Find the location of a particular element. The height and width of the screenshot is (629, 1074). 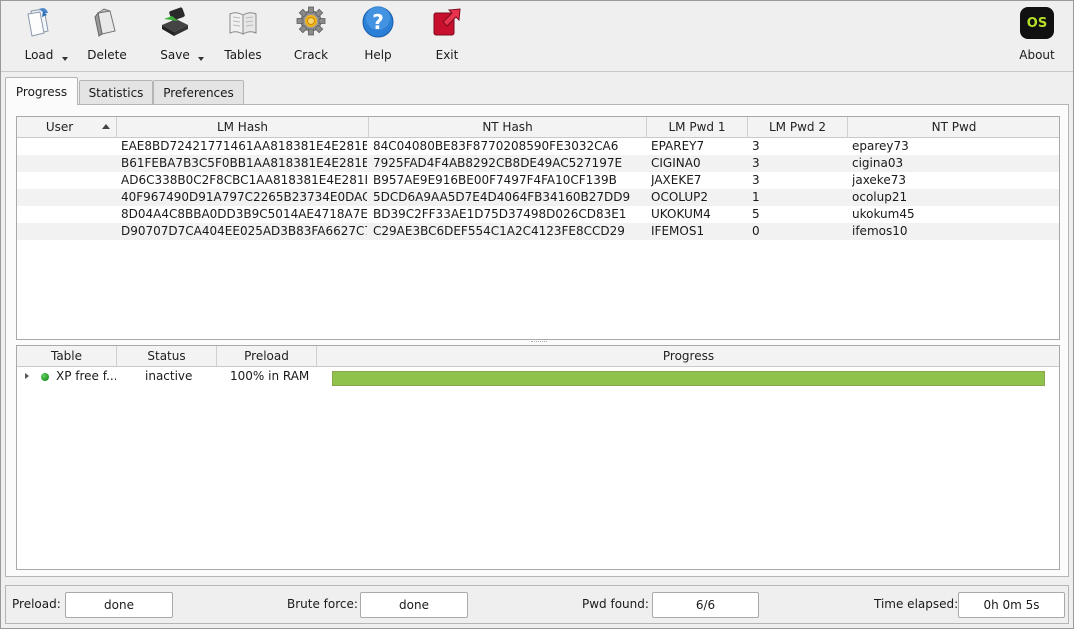

cell-lm-hash: 8D04A4C8BBA0DD3B9C5014AE4718A7EE is located at coordinates (244, 214).